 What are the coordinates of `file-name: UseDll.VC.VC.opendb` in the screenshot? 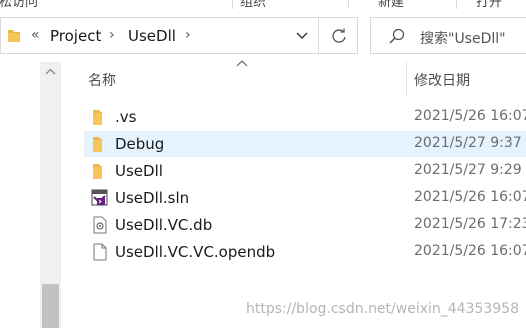 It's located at (195, 252).